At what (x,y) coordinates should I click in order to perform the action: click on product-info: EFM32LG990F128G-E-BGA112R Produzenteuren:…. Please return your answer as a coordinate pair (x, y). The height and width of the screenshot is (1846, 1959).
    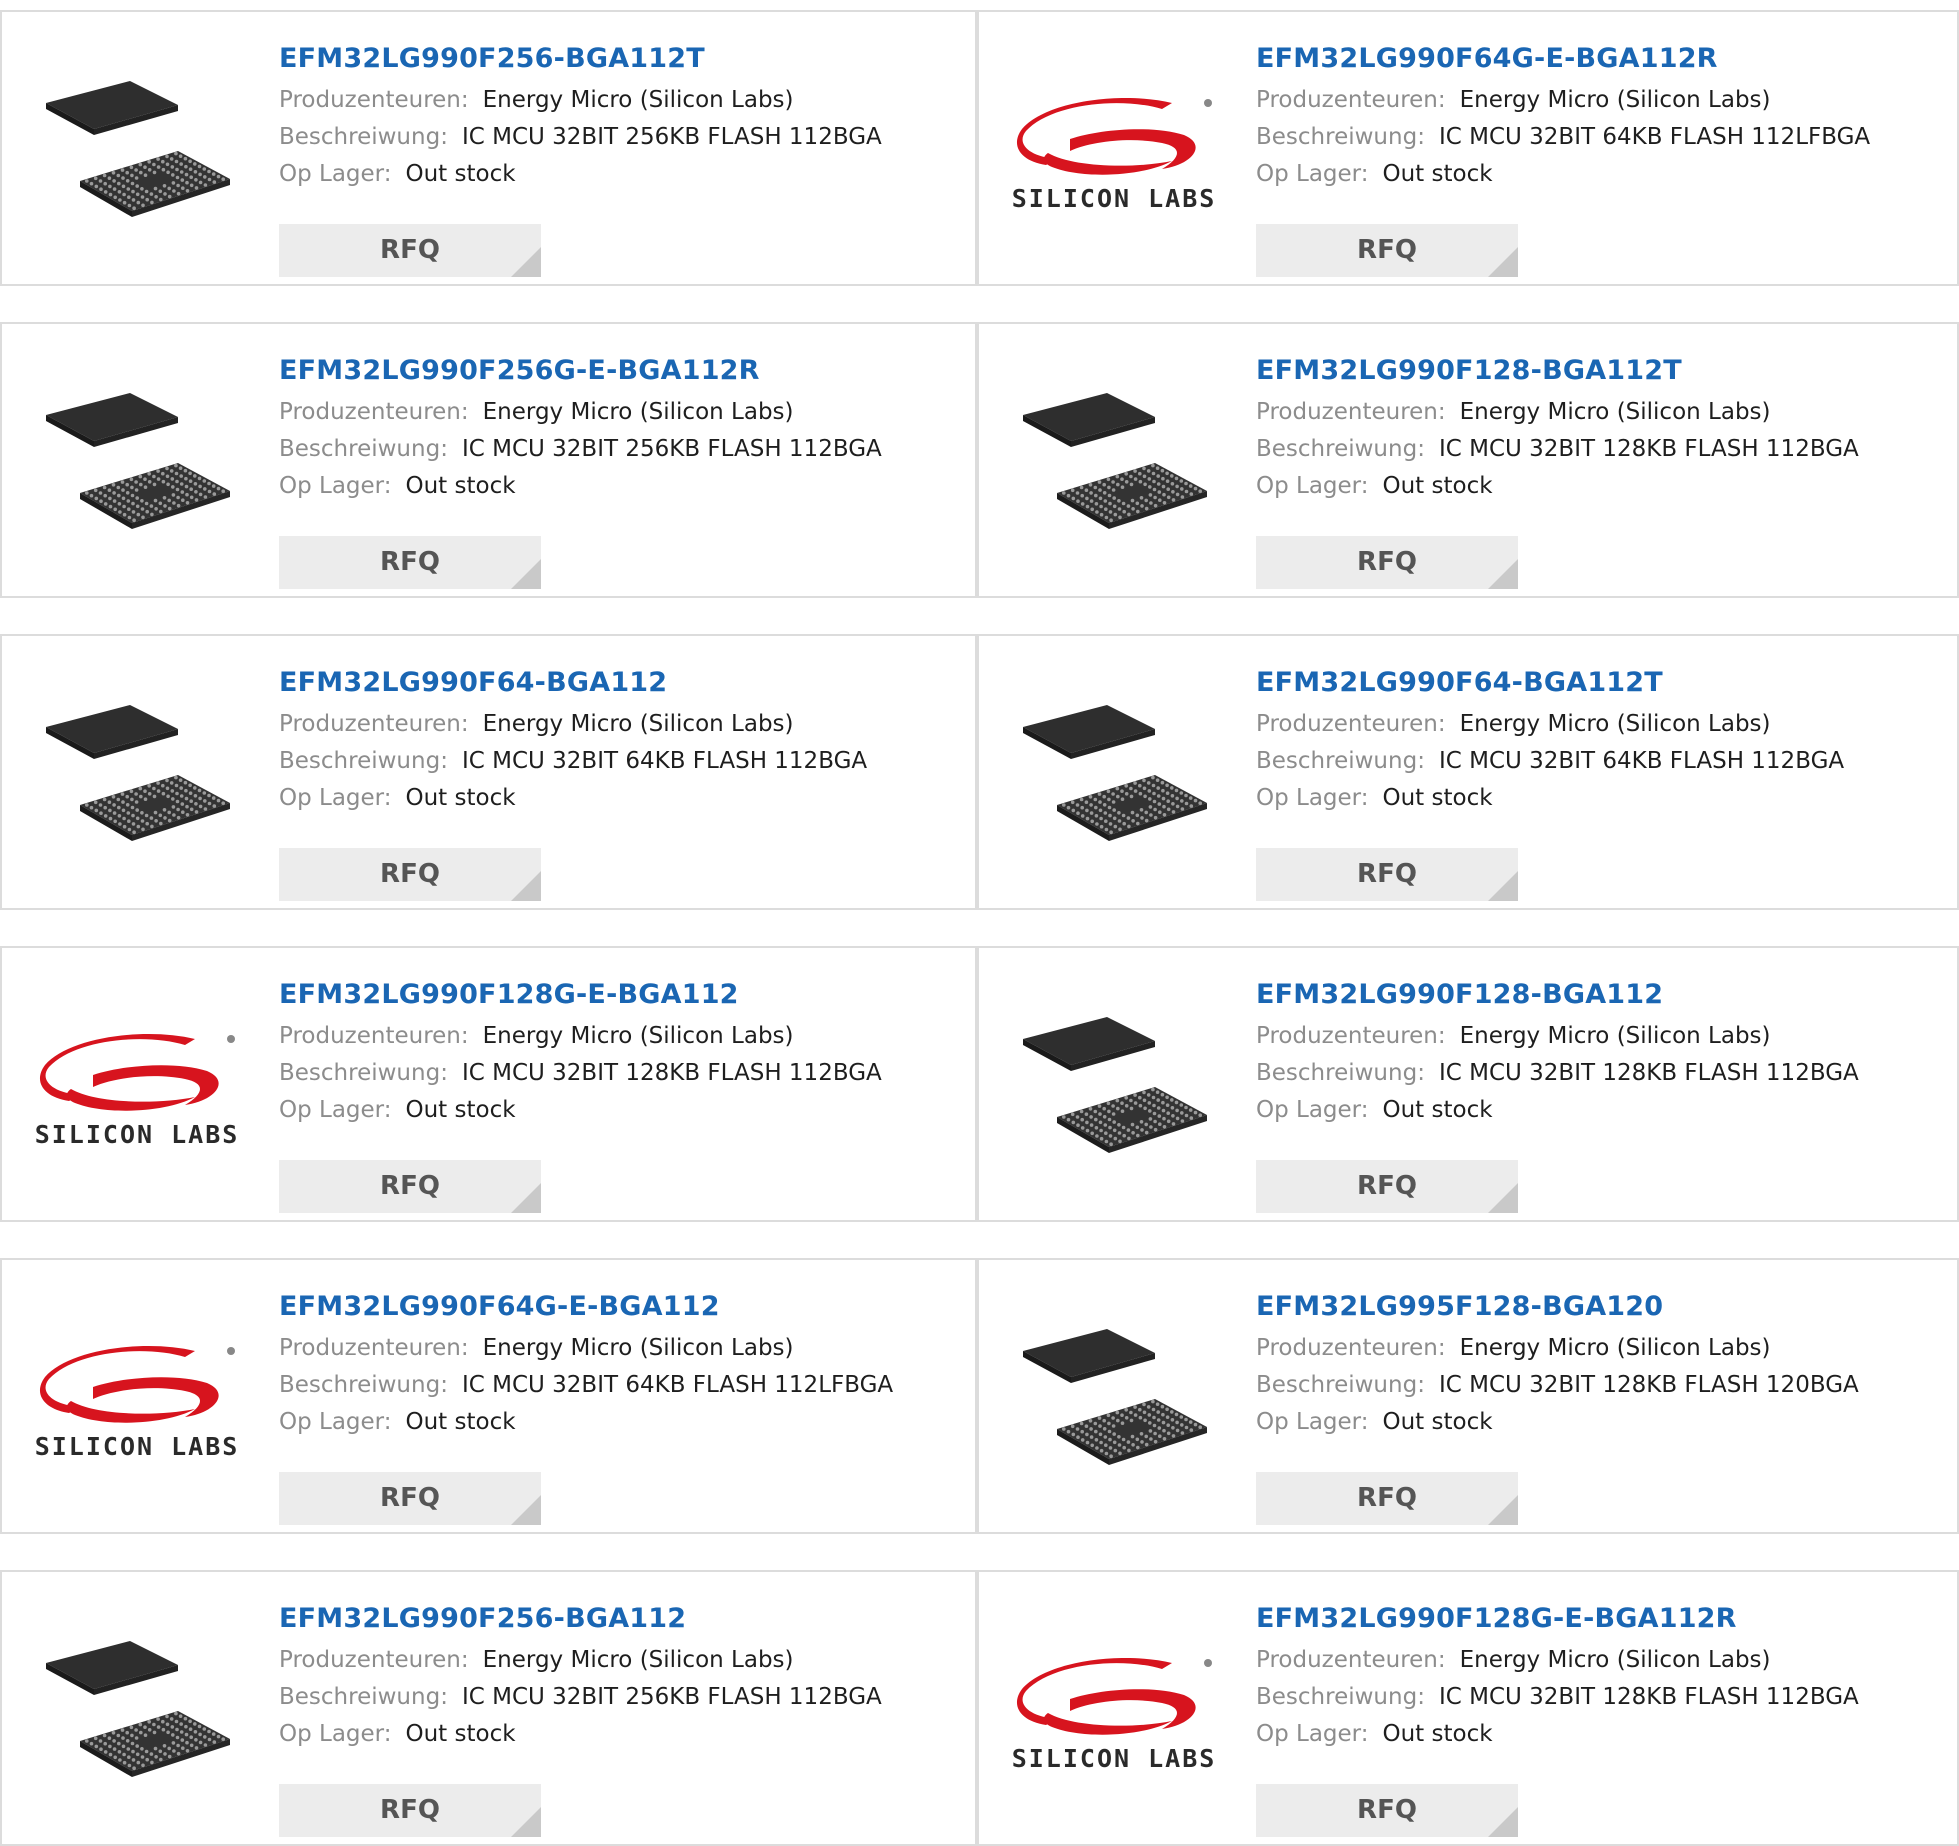
    Looking at the image, I should click on (1601, 1719).